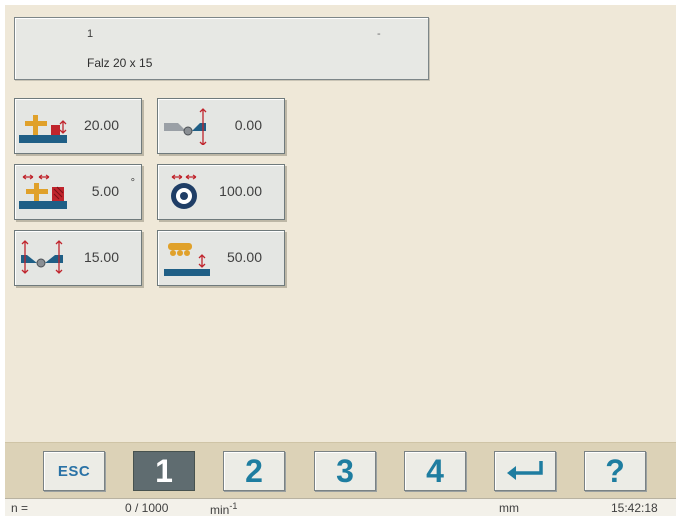  What do you see at coordinates (634, 508) in the screenshot?
I see `clock: 15:42:18` at bounding box center [634, 508].